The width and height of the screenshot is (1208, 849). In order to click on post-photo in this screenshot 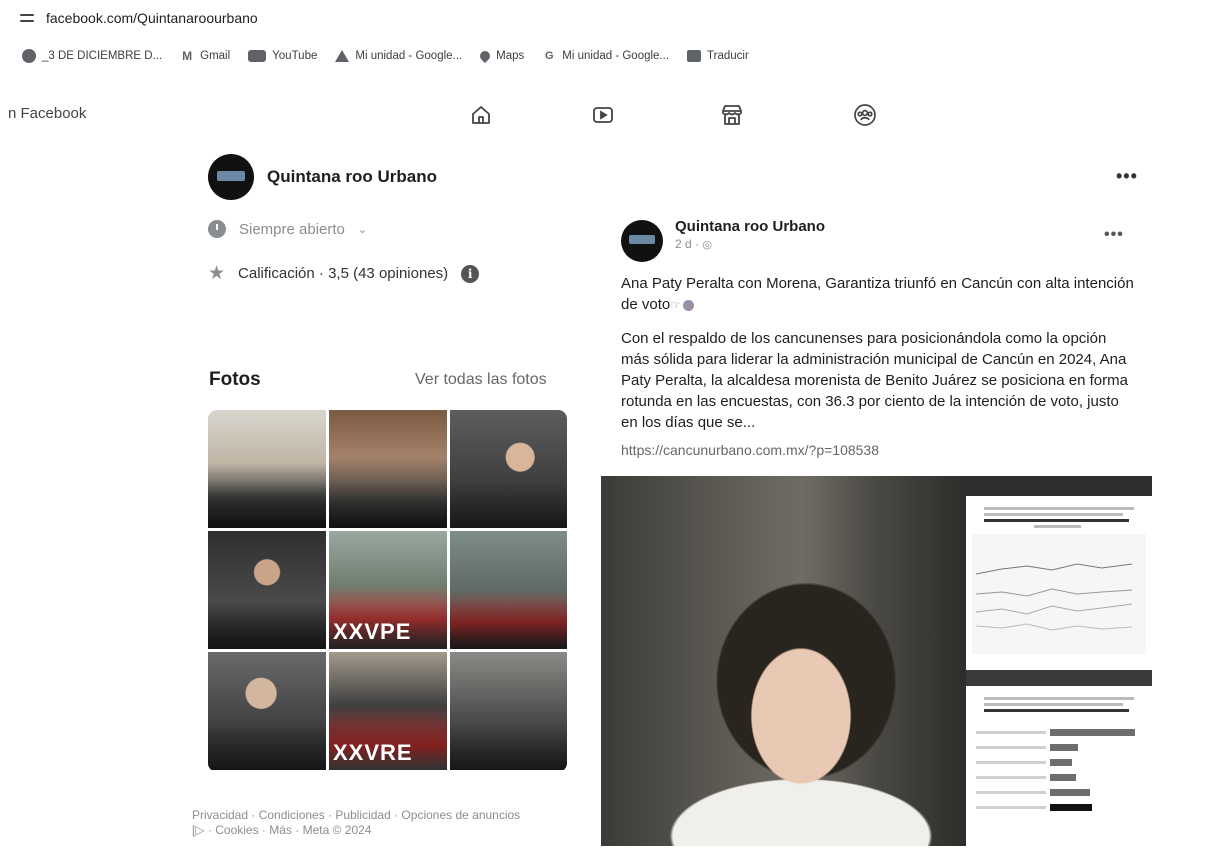, I will do `click(783, 661)`.